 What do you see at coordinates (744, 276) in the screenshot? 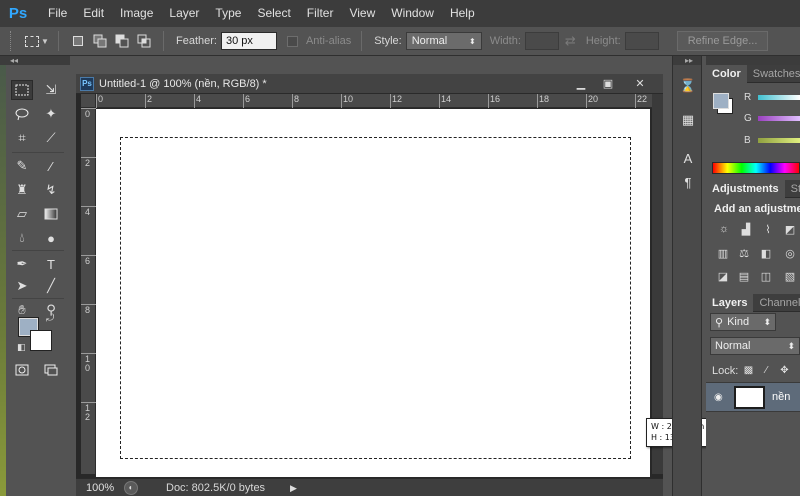
I see `posterize-adjustment: ▤` at bounding box center [744, 276].